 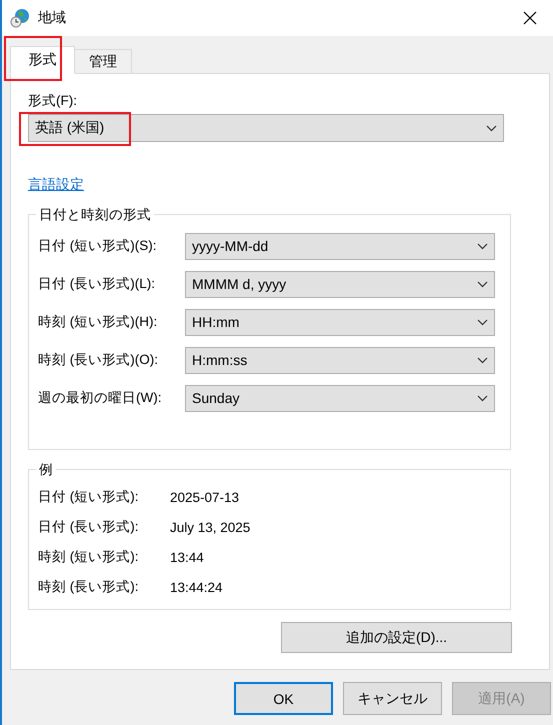 What do you see at coordinates (98, 246) in the screenshot?
I see `field-label: 日付 (短い形式)(S):` at bounding box center [98, 246].